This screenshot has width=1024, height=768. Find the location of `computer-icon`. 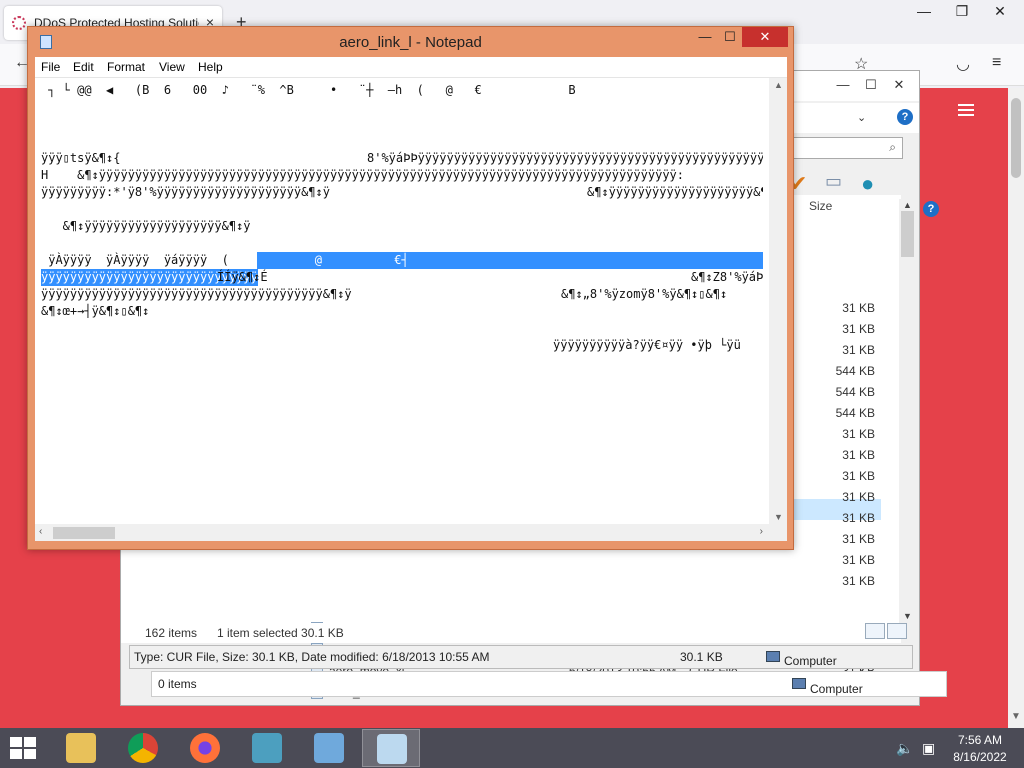

computer-icon is located at coordinates (773, 656).